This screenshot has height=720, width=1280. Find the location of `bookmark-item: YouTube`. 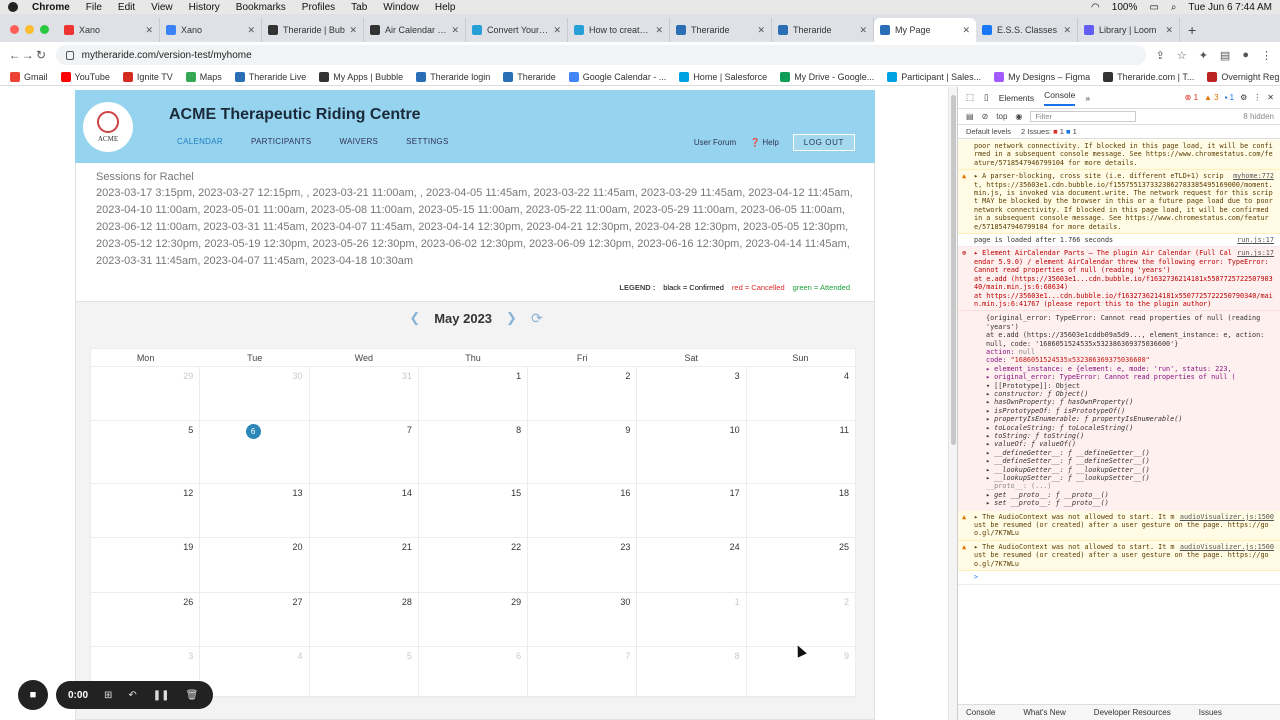

bookmark-item: YouTube is located at coordinates (85, 76).